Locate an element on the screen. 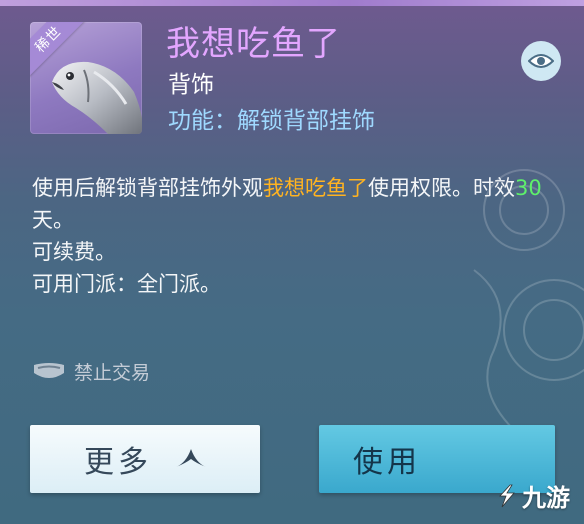 Image resolution: width=584 pixels, height=524 pixels. function-label: 功能： is located at coordinates (202, 121).